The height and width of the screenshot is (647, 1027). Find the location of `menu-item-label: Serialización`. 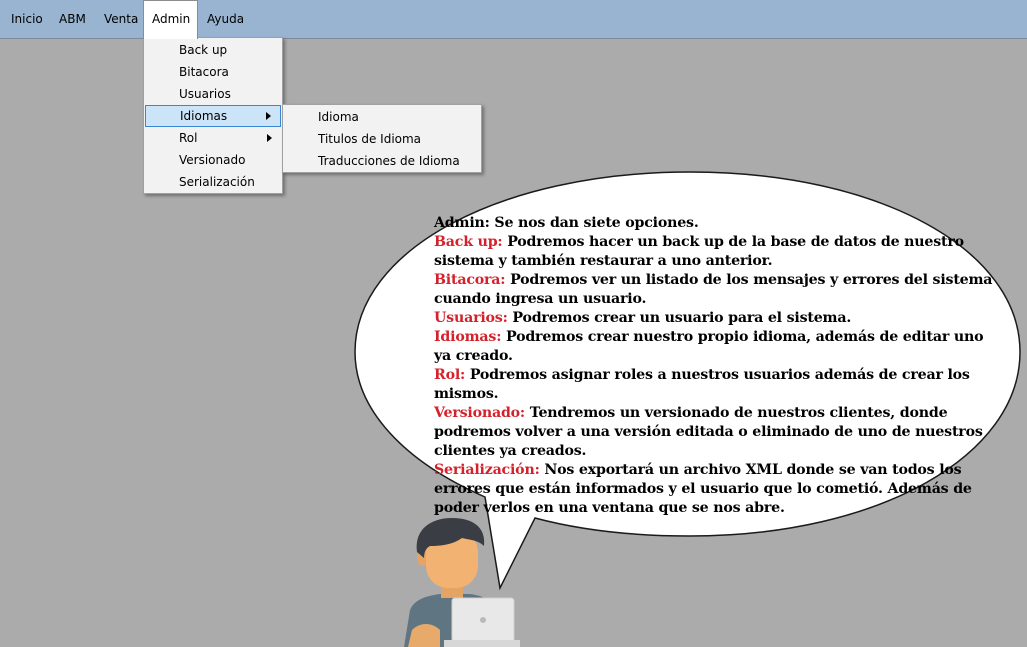

menu-item-label: Serialización is located at coordinates (217, 182).